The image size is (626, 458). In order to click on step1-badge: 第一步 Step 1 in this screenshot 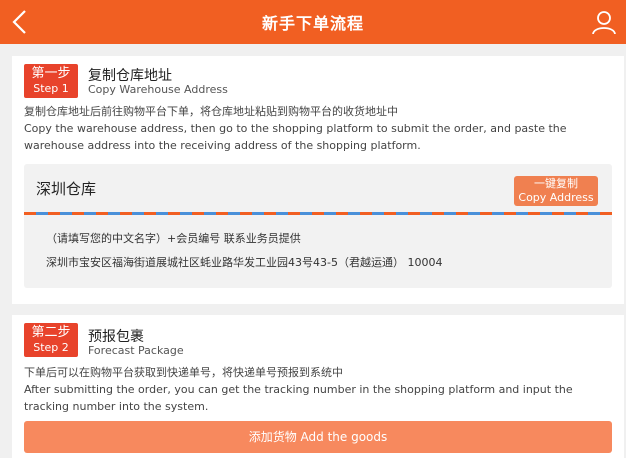, I will do `click(51, 81)`.